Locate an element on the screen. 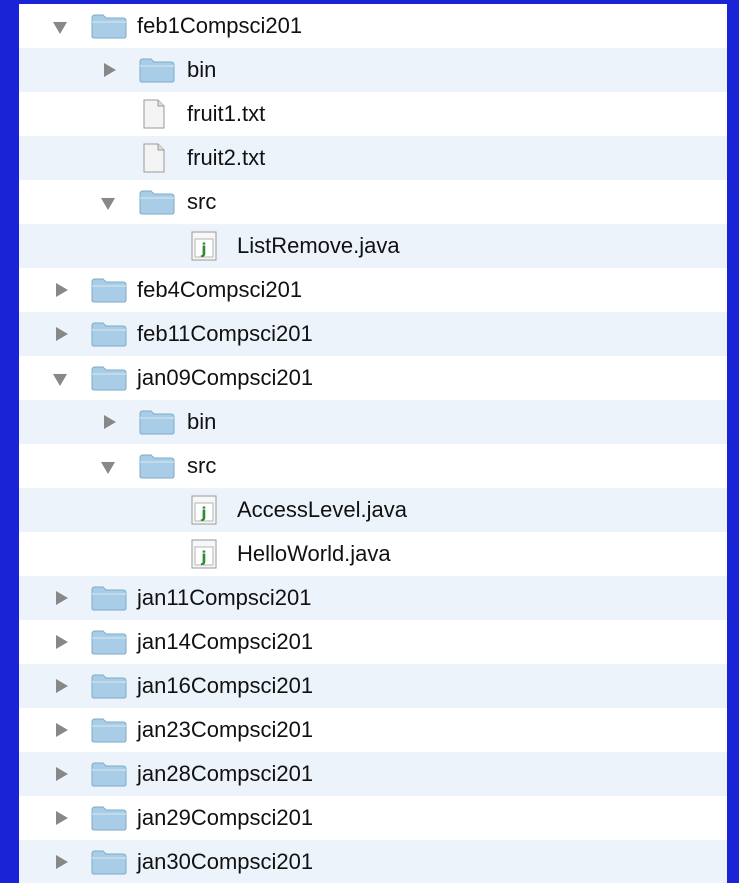  tree-item-label: jan16Compsci201 is located at coordinates (225, 685).